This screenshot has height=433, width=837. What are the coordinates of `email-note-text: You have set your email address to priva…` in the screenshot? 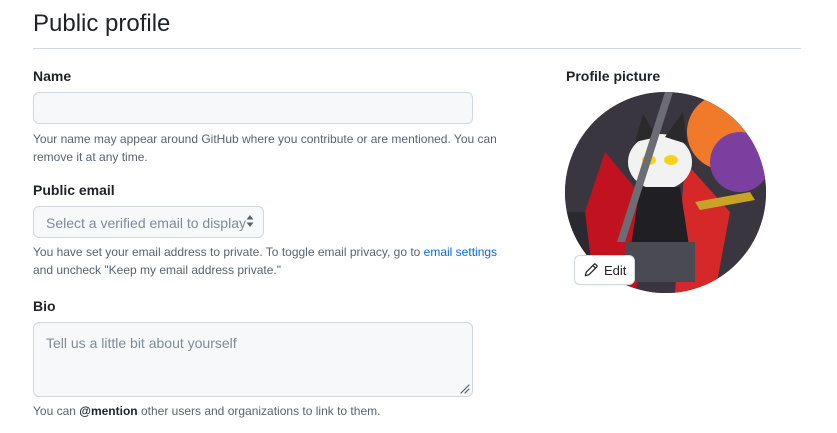 It's located at (228, 252).